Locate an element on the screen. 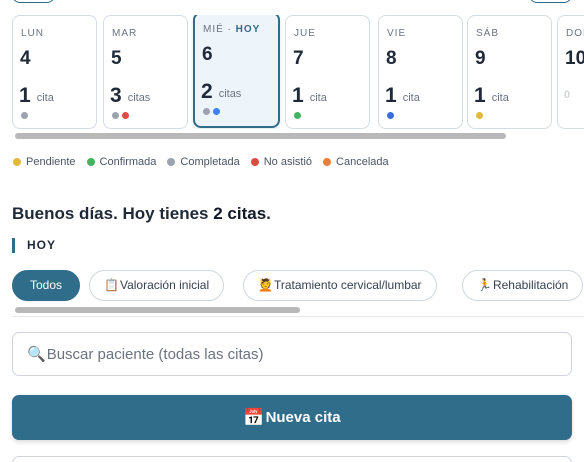 The image size is (584, 462). greeting: Buenos días. Hoy tienes 2 citas. is located at coordinates (141, 214).